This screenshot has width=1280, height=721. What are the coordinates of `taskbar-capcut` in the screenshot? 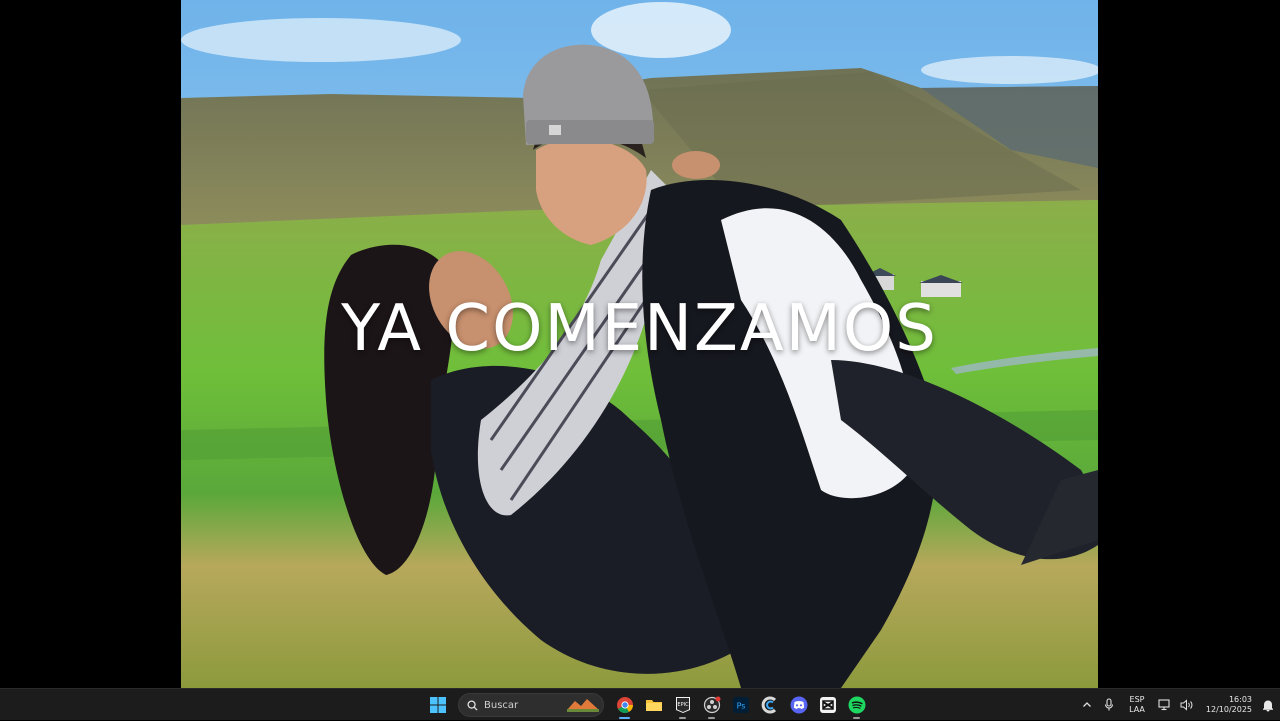 It's located at (827, 705).